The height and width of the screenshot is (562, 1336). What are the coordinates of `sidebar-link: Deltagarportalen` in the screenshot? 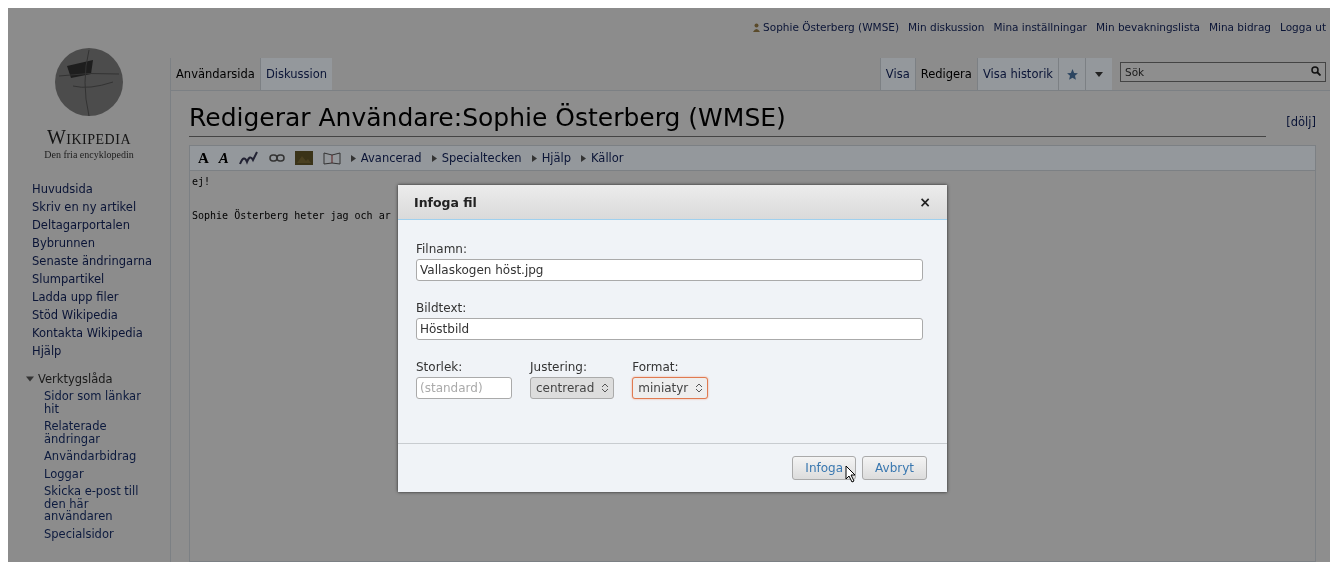 It's located at (101, 225).